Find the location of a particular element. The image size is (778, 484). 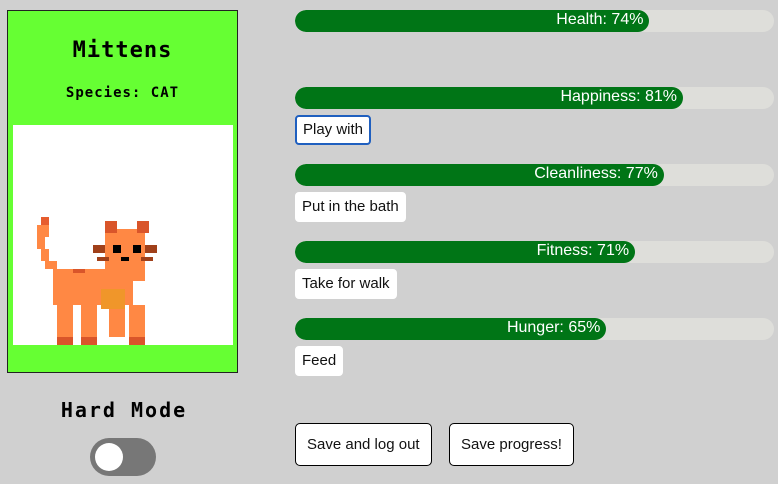

cleanliness-label: Cleanliness: 77% is located at coordinates (596, 173).